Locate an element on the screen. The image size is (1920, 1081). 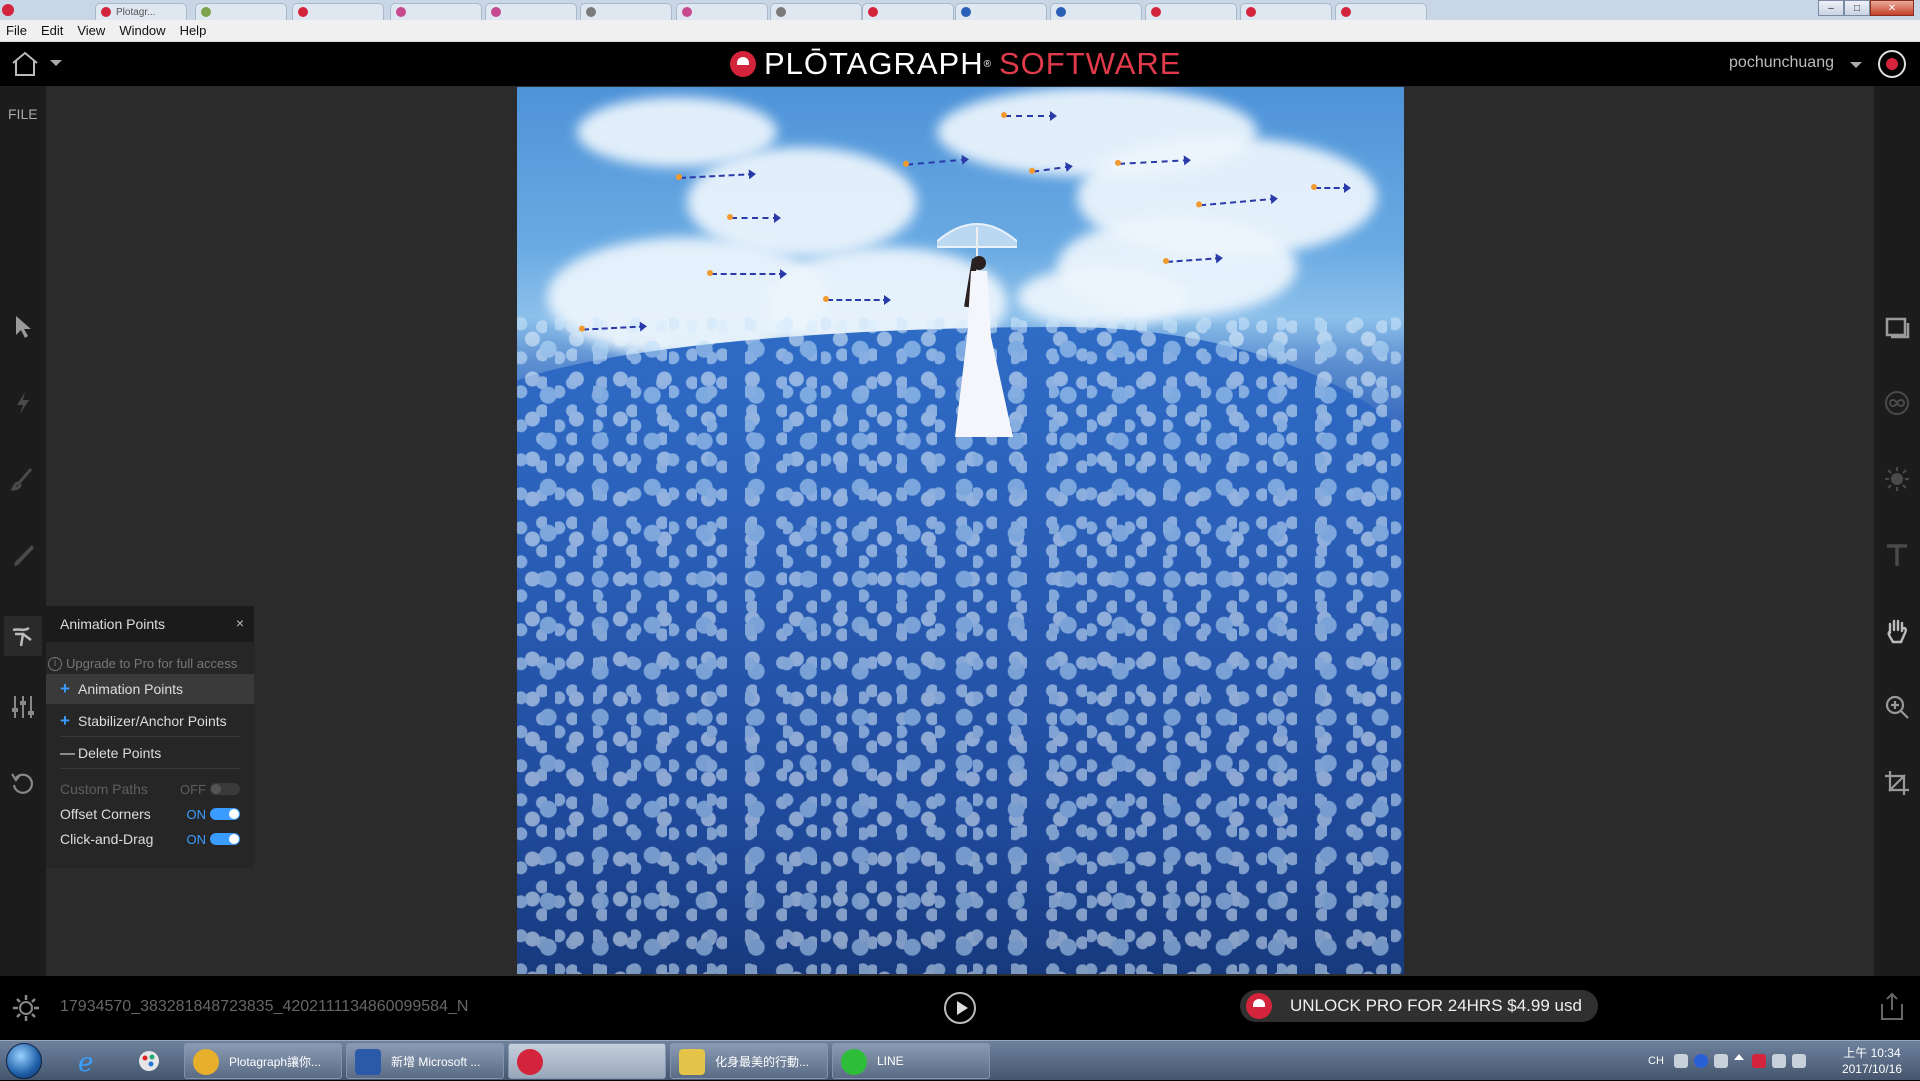
animation-points-button: + Animation Points is located at coordinates (150, 689).